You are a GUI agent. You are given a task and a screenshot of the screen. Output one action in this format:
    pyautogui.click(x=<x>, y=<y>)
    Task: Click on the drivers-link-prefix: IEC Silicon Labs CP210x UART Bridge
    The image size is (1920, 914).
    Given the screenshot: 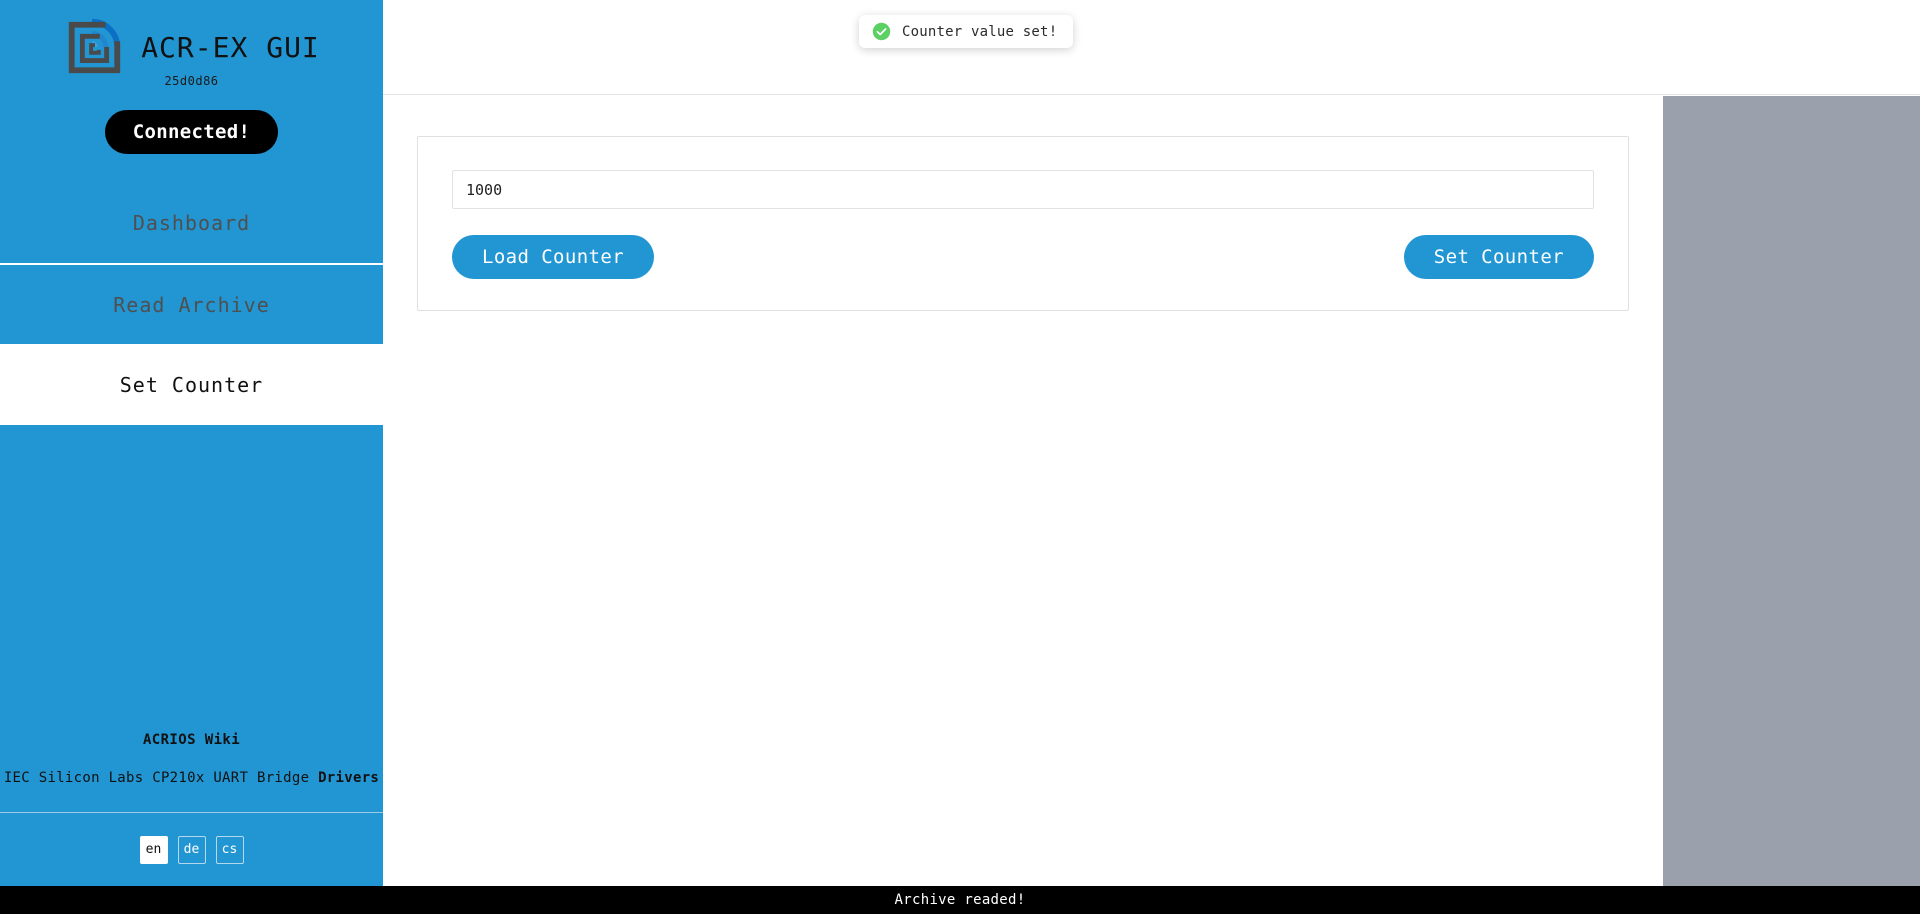 What is the action you would take?
    pyautogui.click(x=161, y=778)
    